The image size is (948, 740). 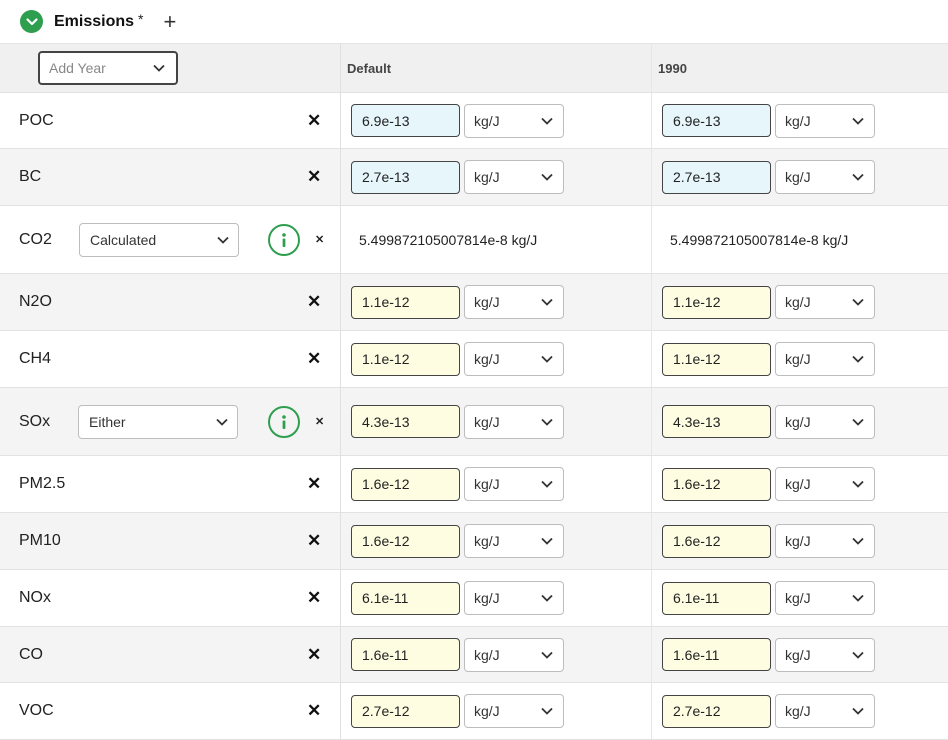 I want to click on table-row: N2O ✕ 1.1e-12 kg/J 1.1e-12 kg/J, so click(x=474, y=302).